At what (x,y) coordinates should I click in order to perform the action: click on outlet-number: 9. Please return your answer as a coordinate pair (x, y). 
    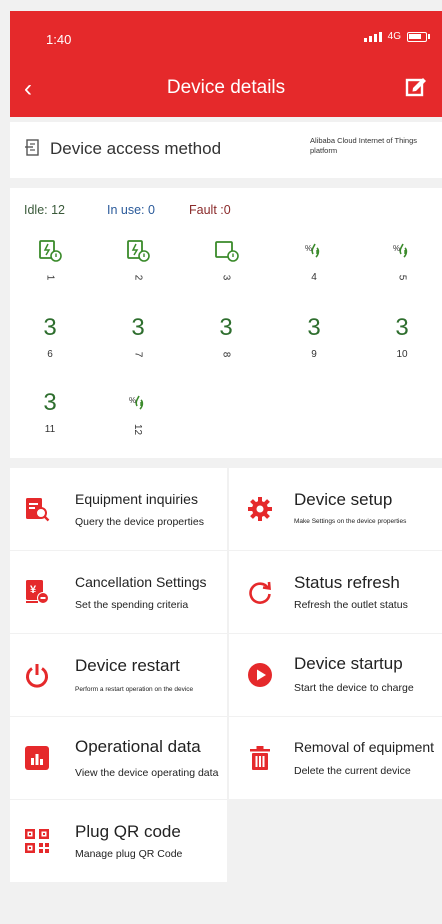
    Looking at the image, I should click on (314, 354).